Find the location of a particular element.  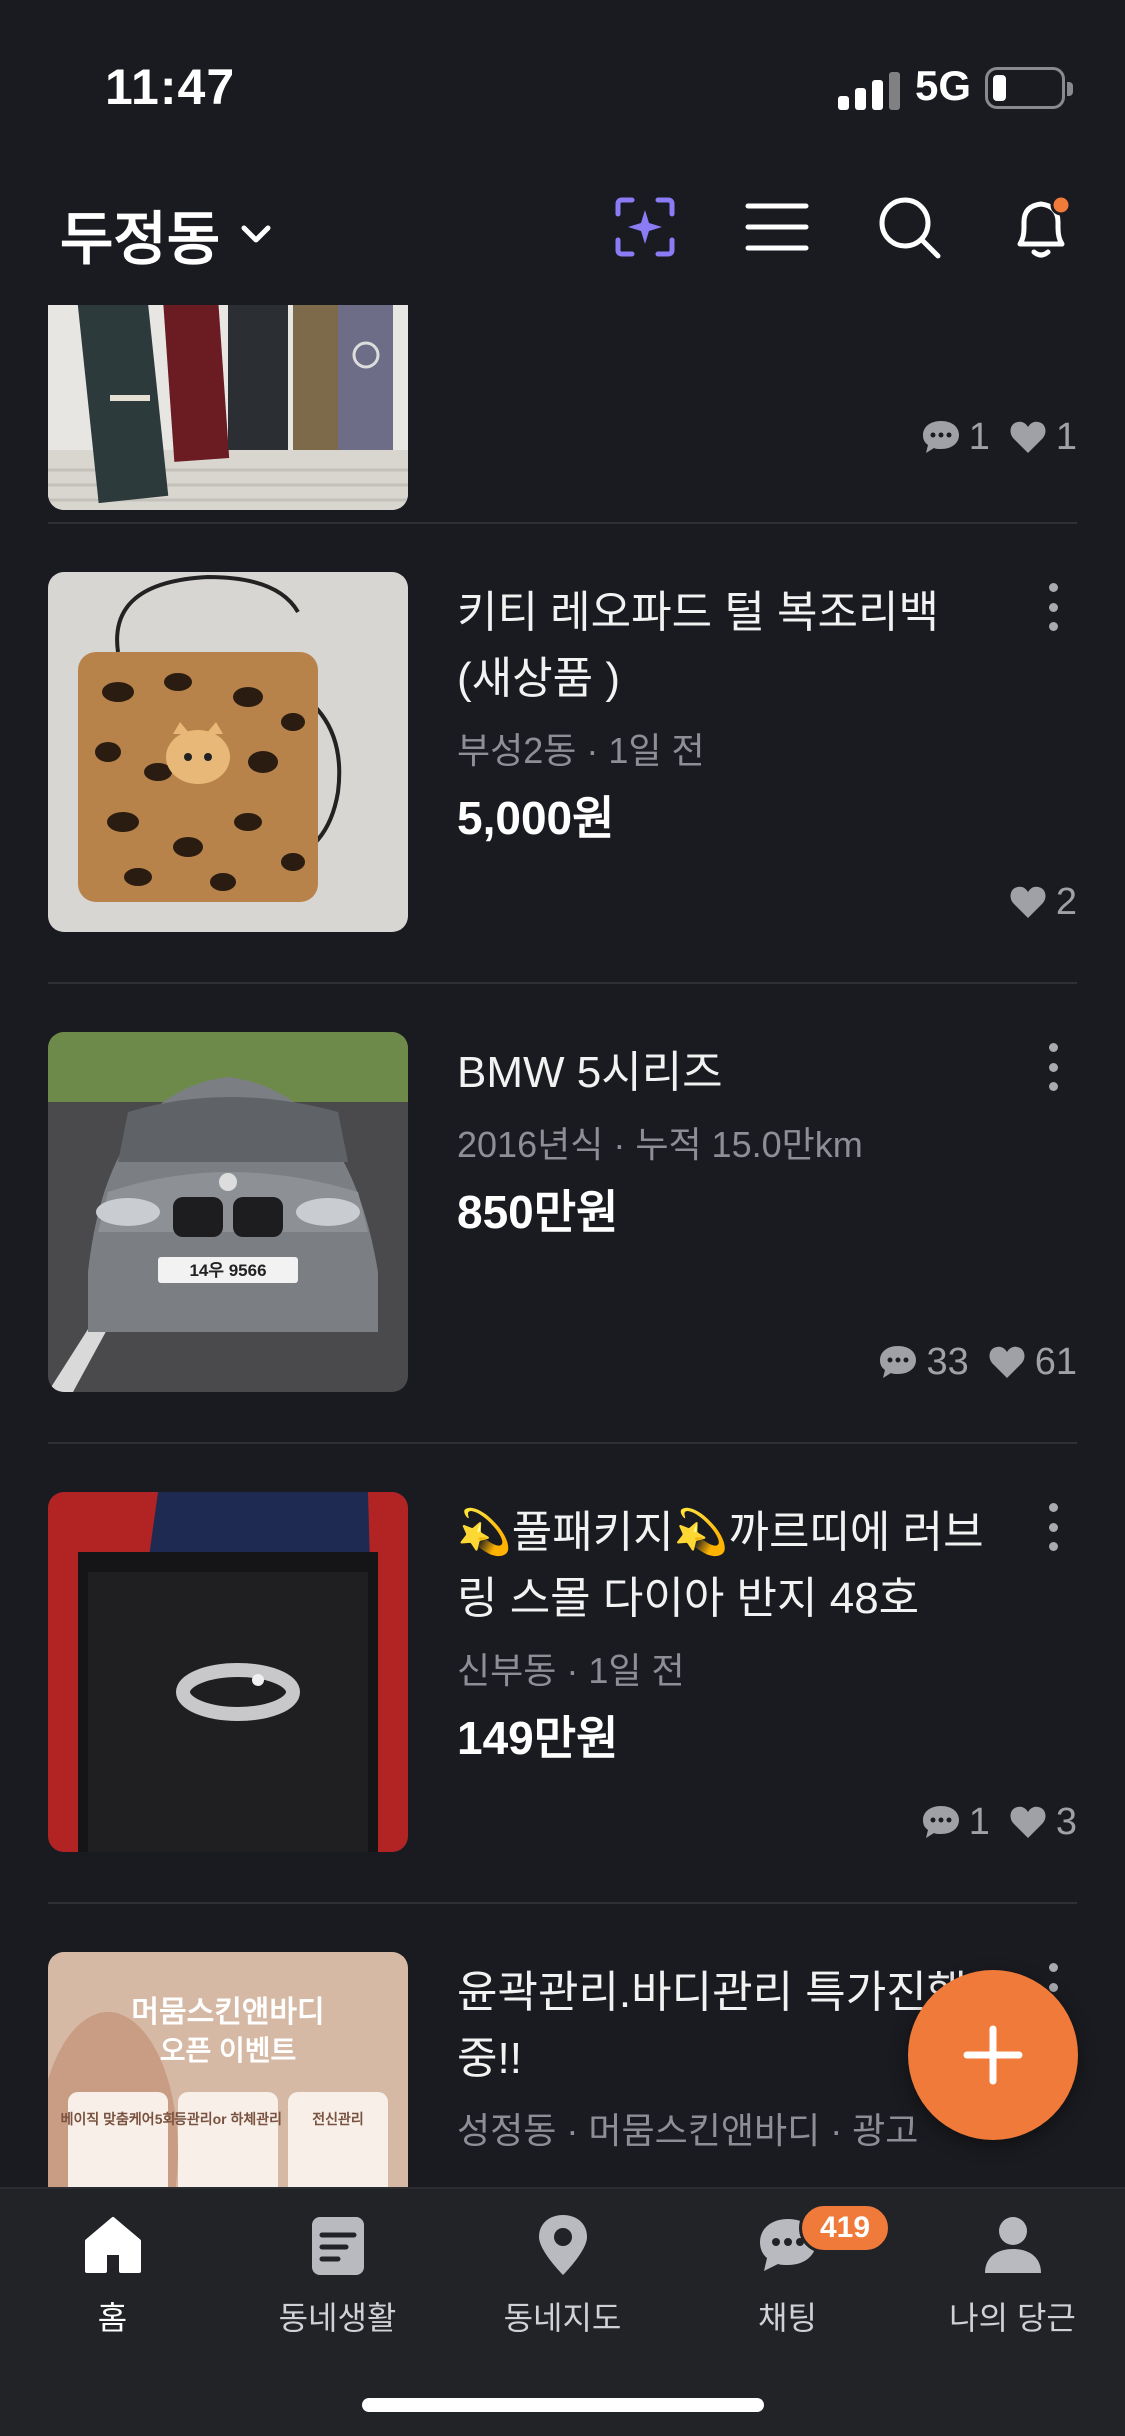

item-title: 키티 레오파드 털 복조리백 (새상품 ) is located at coordinates (698, 645).